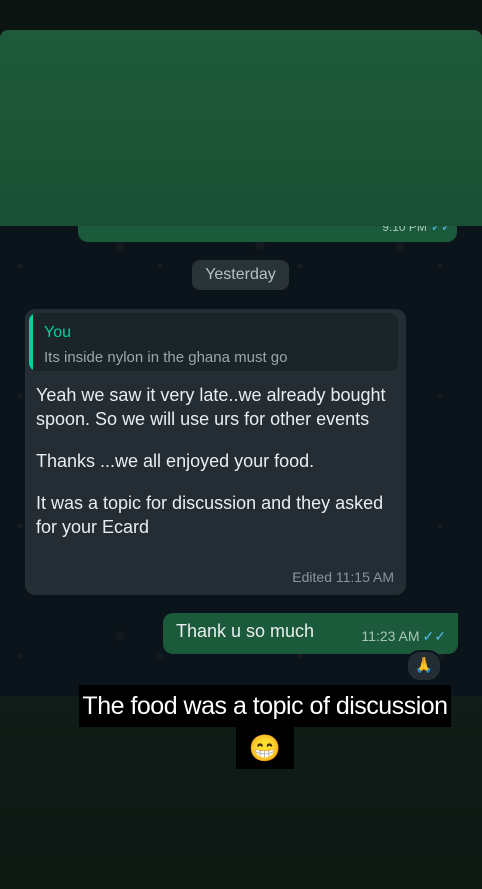 The width and height of the screenshot is (482, 889). I want to click on story-caption: The food was a topic of discussion, so click(265, 706).